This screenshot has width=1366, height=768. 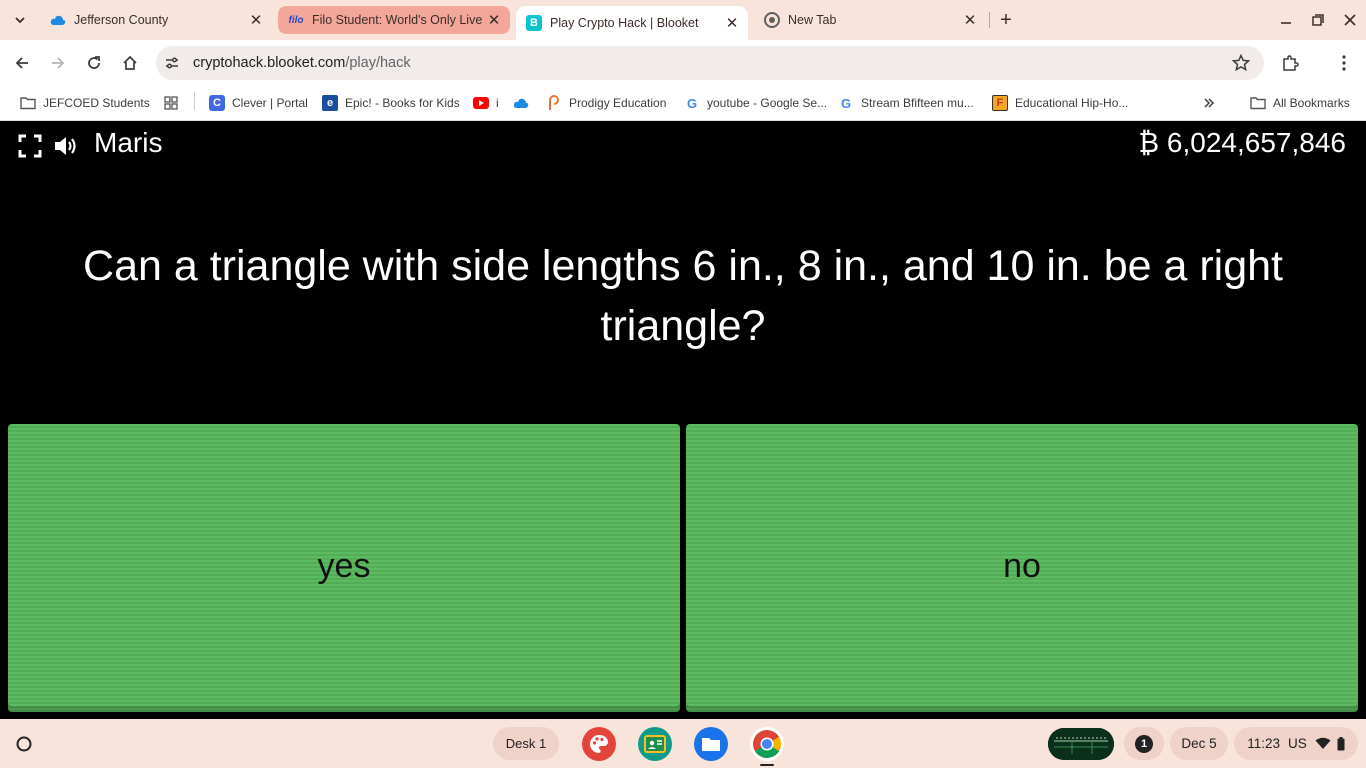 I want to click on chevron-down-icon, so click(x=20, y=20).